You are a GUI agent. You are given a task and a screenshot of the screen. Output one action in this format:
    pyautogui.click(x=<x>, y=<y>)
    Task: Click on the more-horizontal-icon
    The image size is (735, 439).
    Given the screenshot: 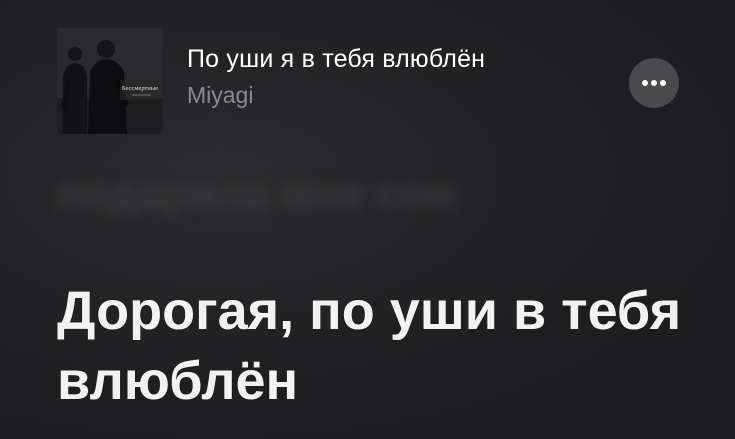 What is the action you would take?
    pyautogui.click(x=654, y=83)
    